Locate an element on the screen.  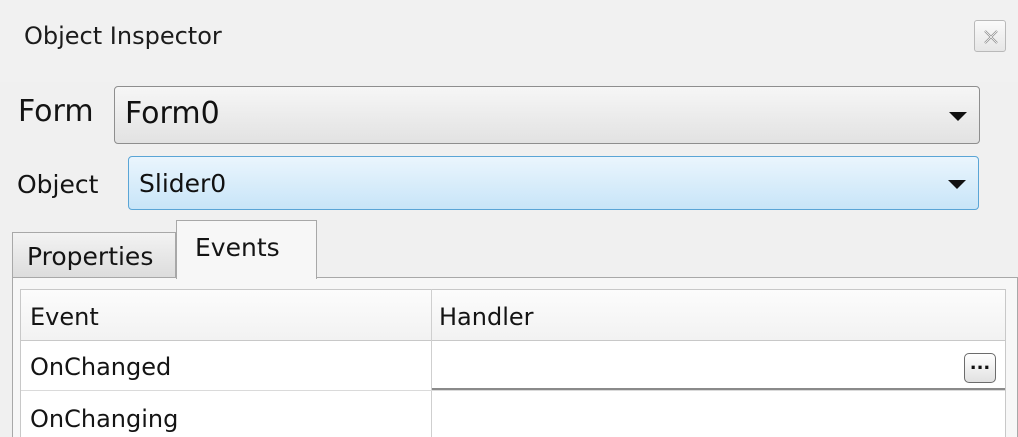
column-header-event: Event is located at coordinates (64, 317).